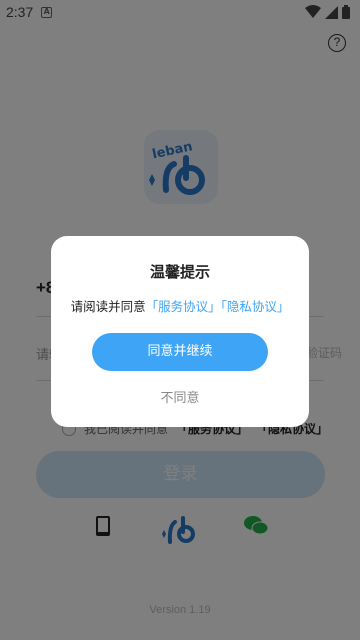 The image size is (360, 640). I want to click on dialog-message: 请阅读并同意「服务协议」「隐私协议」, so click(180, 305).